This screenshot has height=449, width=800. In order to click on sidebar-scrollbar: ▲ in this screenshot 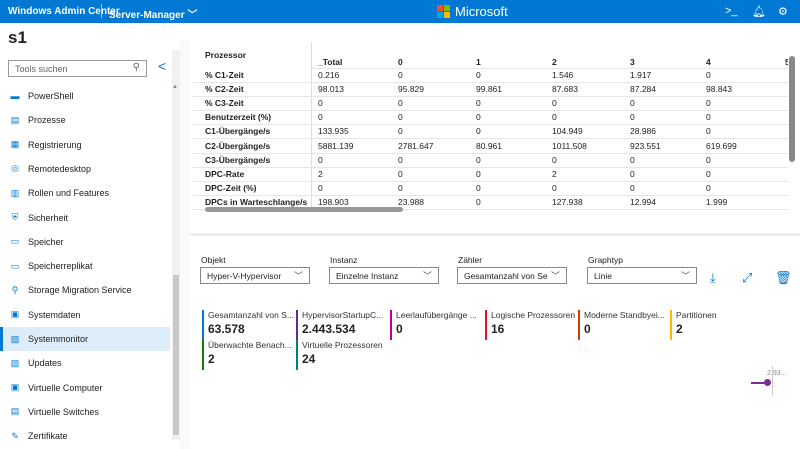, I will do `click(176, 245)`.